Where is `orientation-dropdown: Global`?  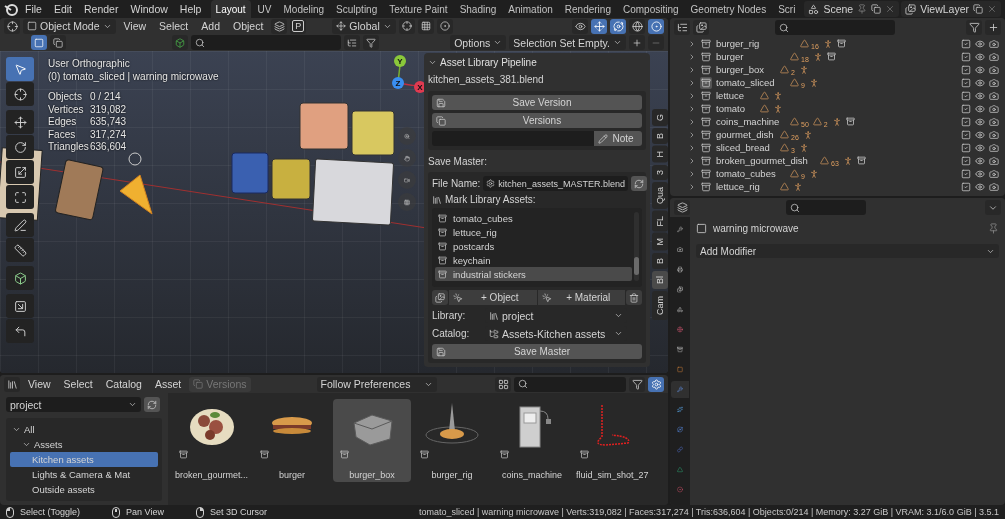 orientation-dropdown: Global is located at coordinates (364, 26).